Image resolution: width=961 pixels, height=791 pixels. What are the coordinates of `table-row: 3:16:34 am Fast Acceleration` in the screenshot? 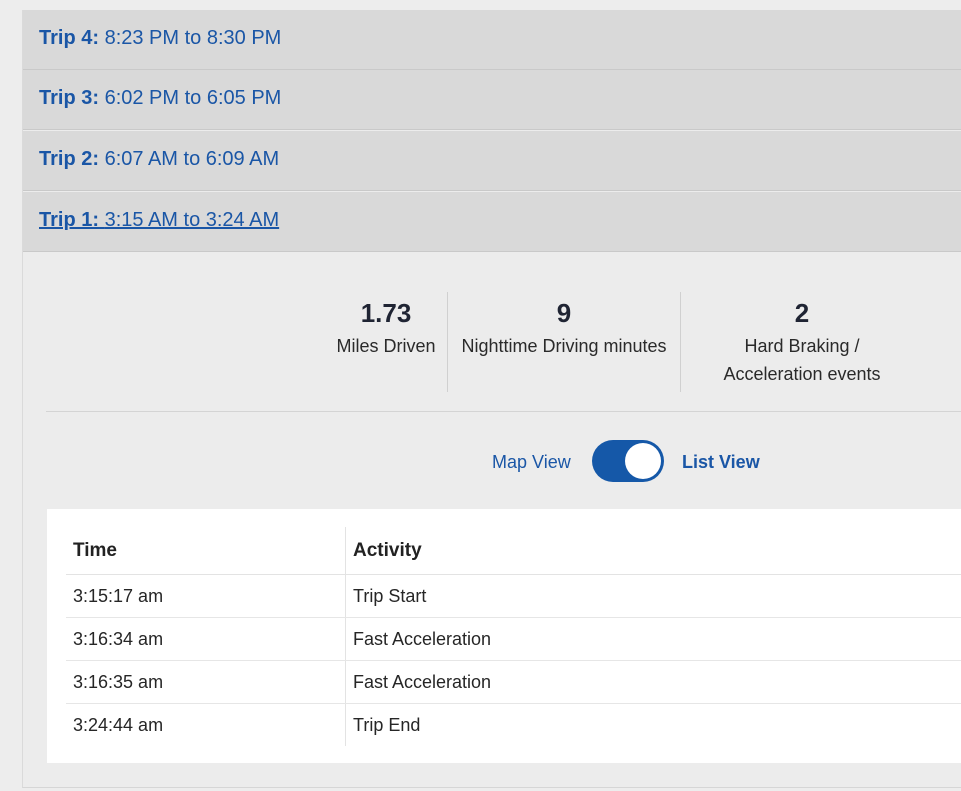 It's located at (513, 639).